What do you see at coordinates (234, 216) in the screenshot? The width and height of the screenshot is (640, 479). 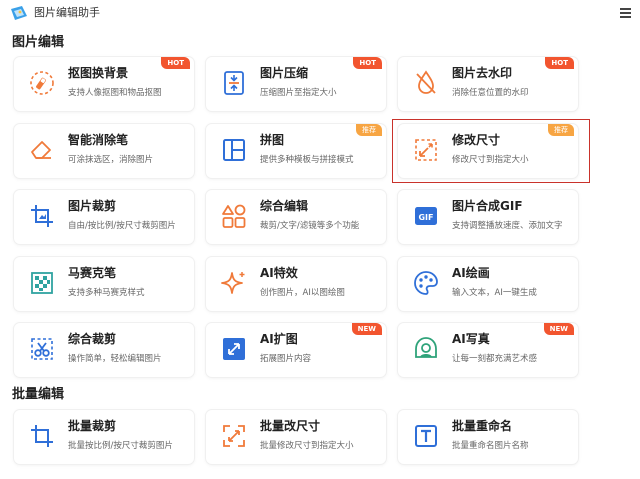 I see `shapes-icon` at bounding box center [234, 216].